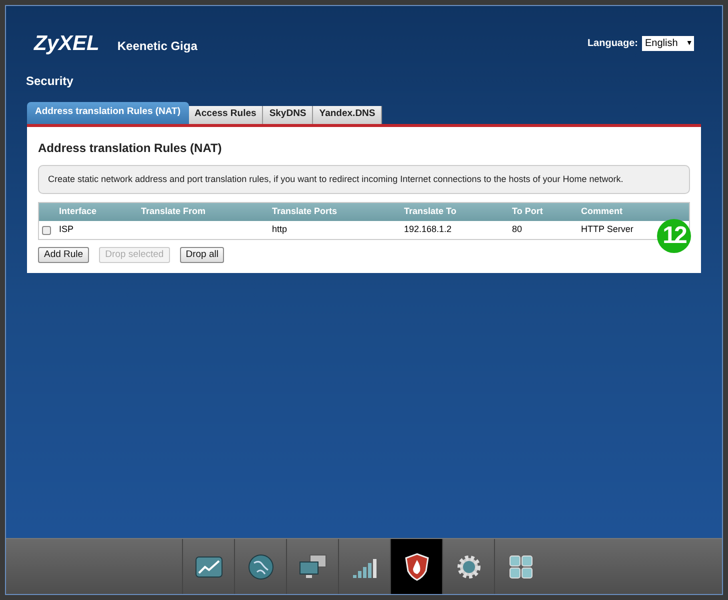 The height and width of the screenshot is (600, 728). Describe the element at coordinates (612, 44) in the screenshot. I see `language-label: Language:` at that location.